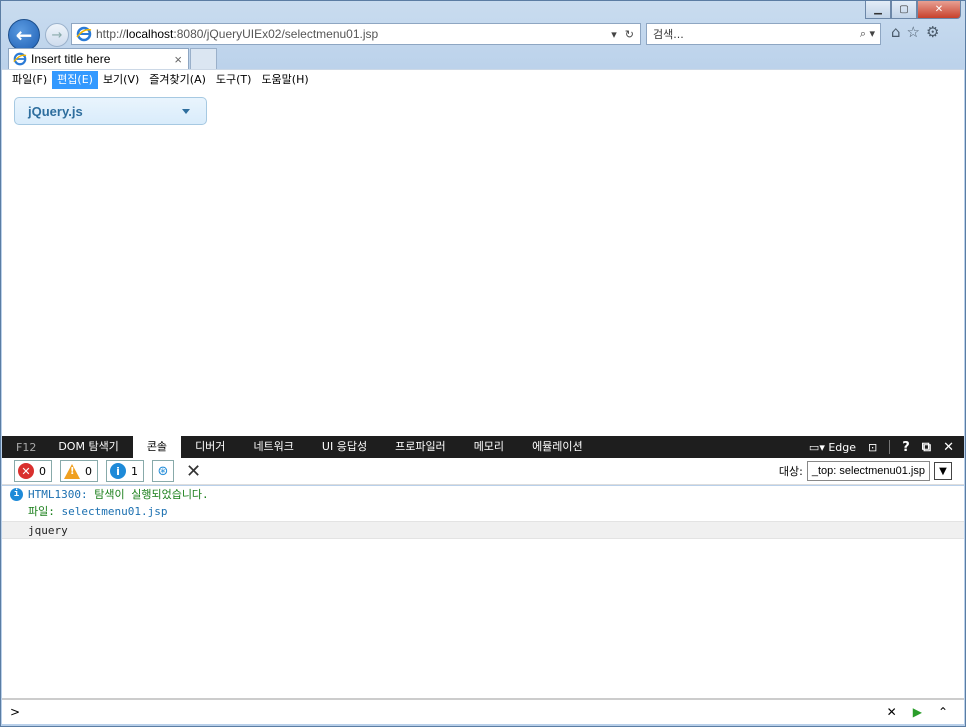 The width and height of the screenshot is (966, 727). I want to click on forward-button: →, so click(57, 35).